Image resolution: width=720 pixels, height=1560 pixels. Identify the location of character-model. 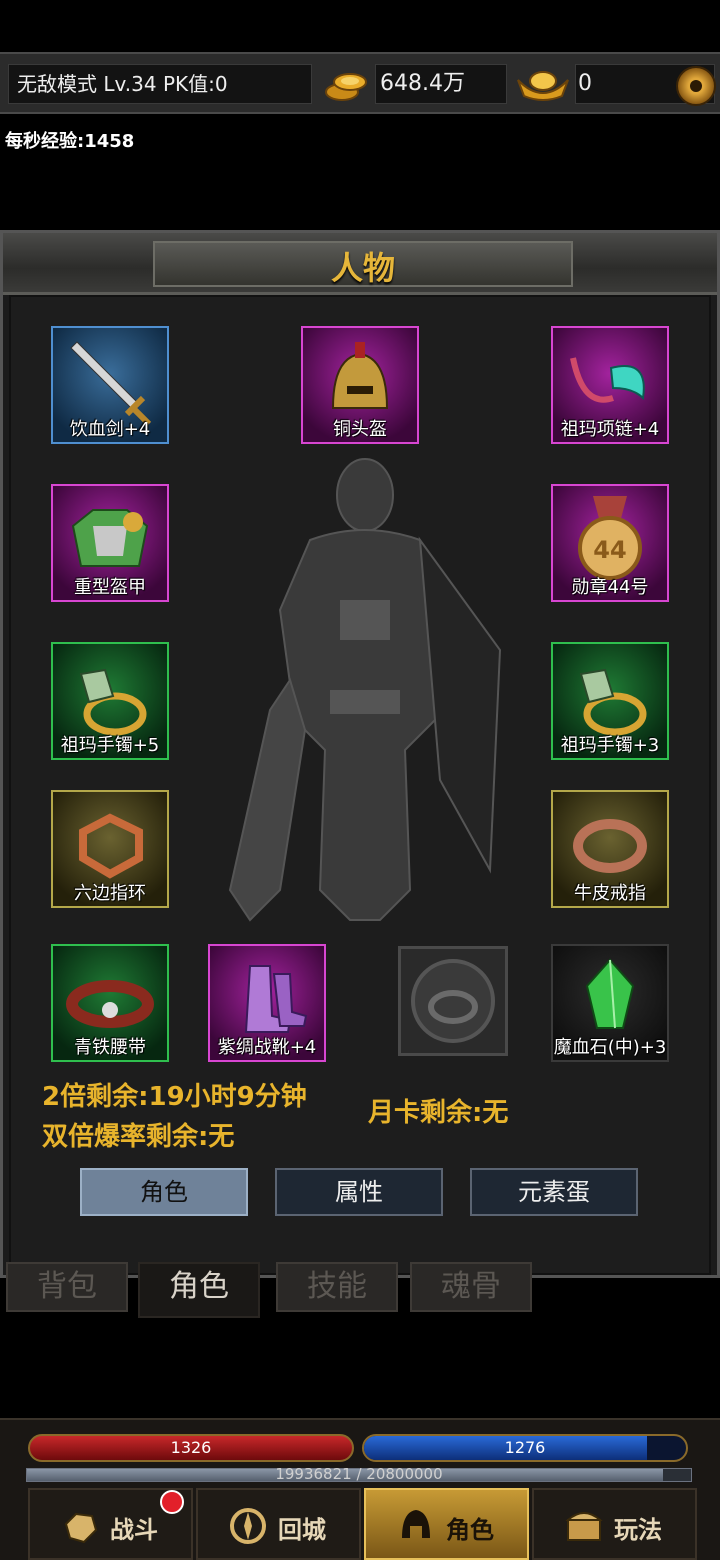
(365, 690).